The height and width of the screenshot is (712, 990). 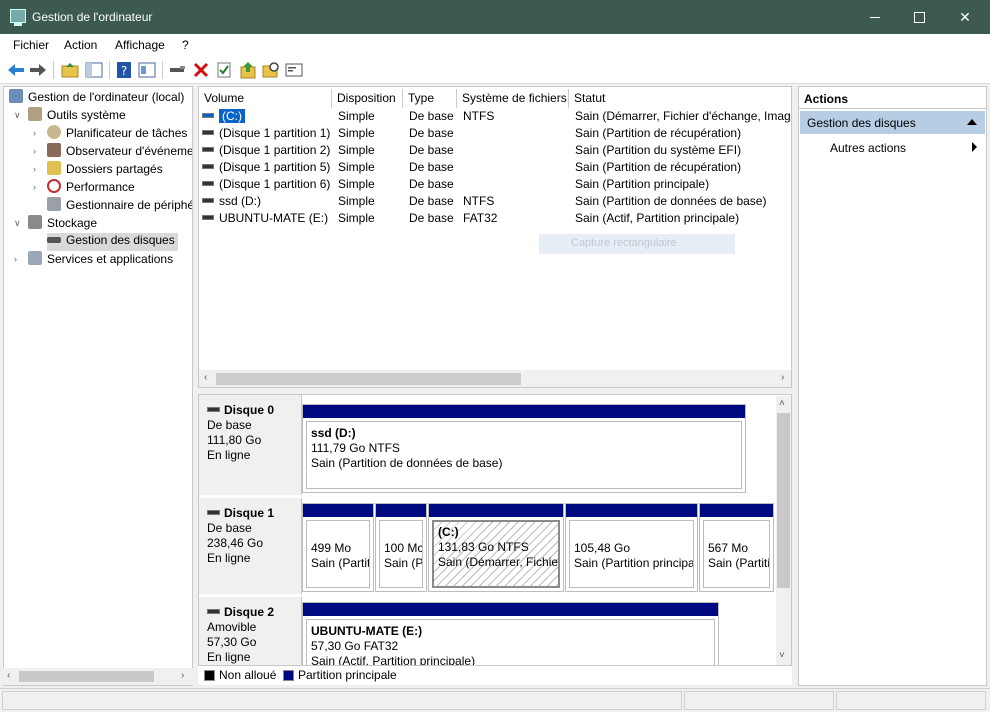 I want to click on tree-system-tools: ∨ Outils système, so click(x=70, y=116).